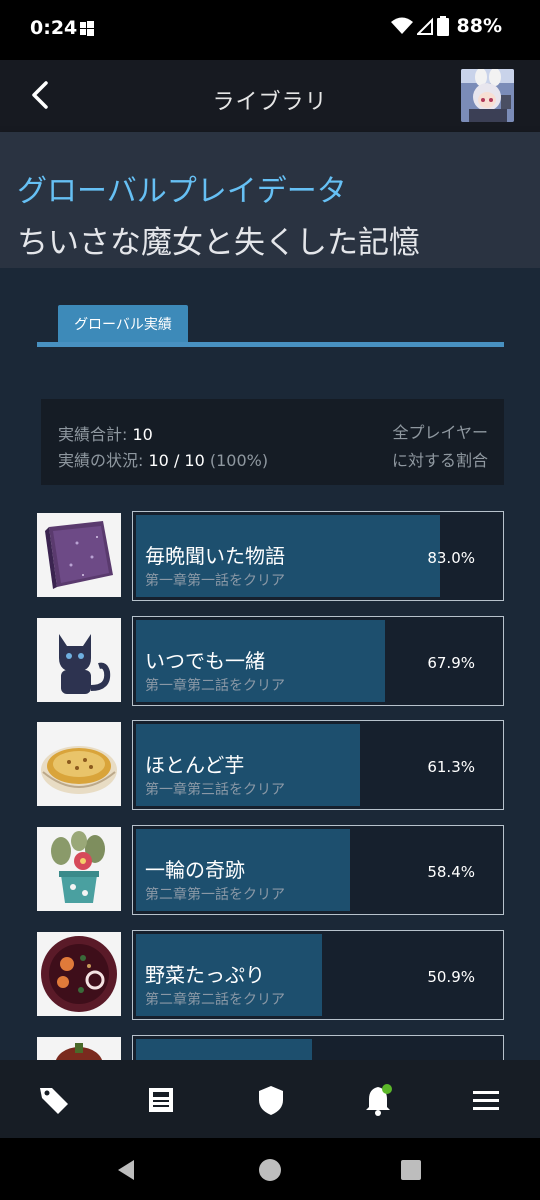 This screenshot has width=540, height=1200. I want to click on achievement-name: 毎晩聞いた物語, so click(215, 556).